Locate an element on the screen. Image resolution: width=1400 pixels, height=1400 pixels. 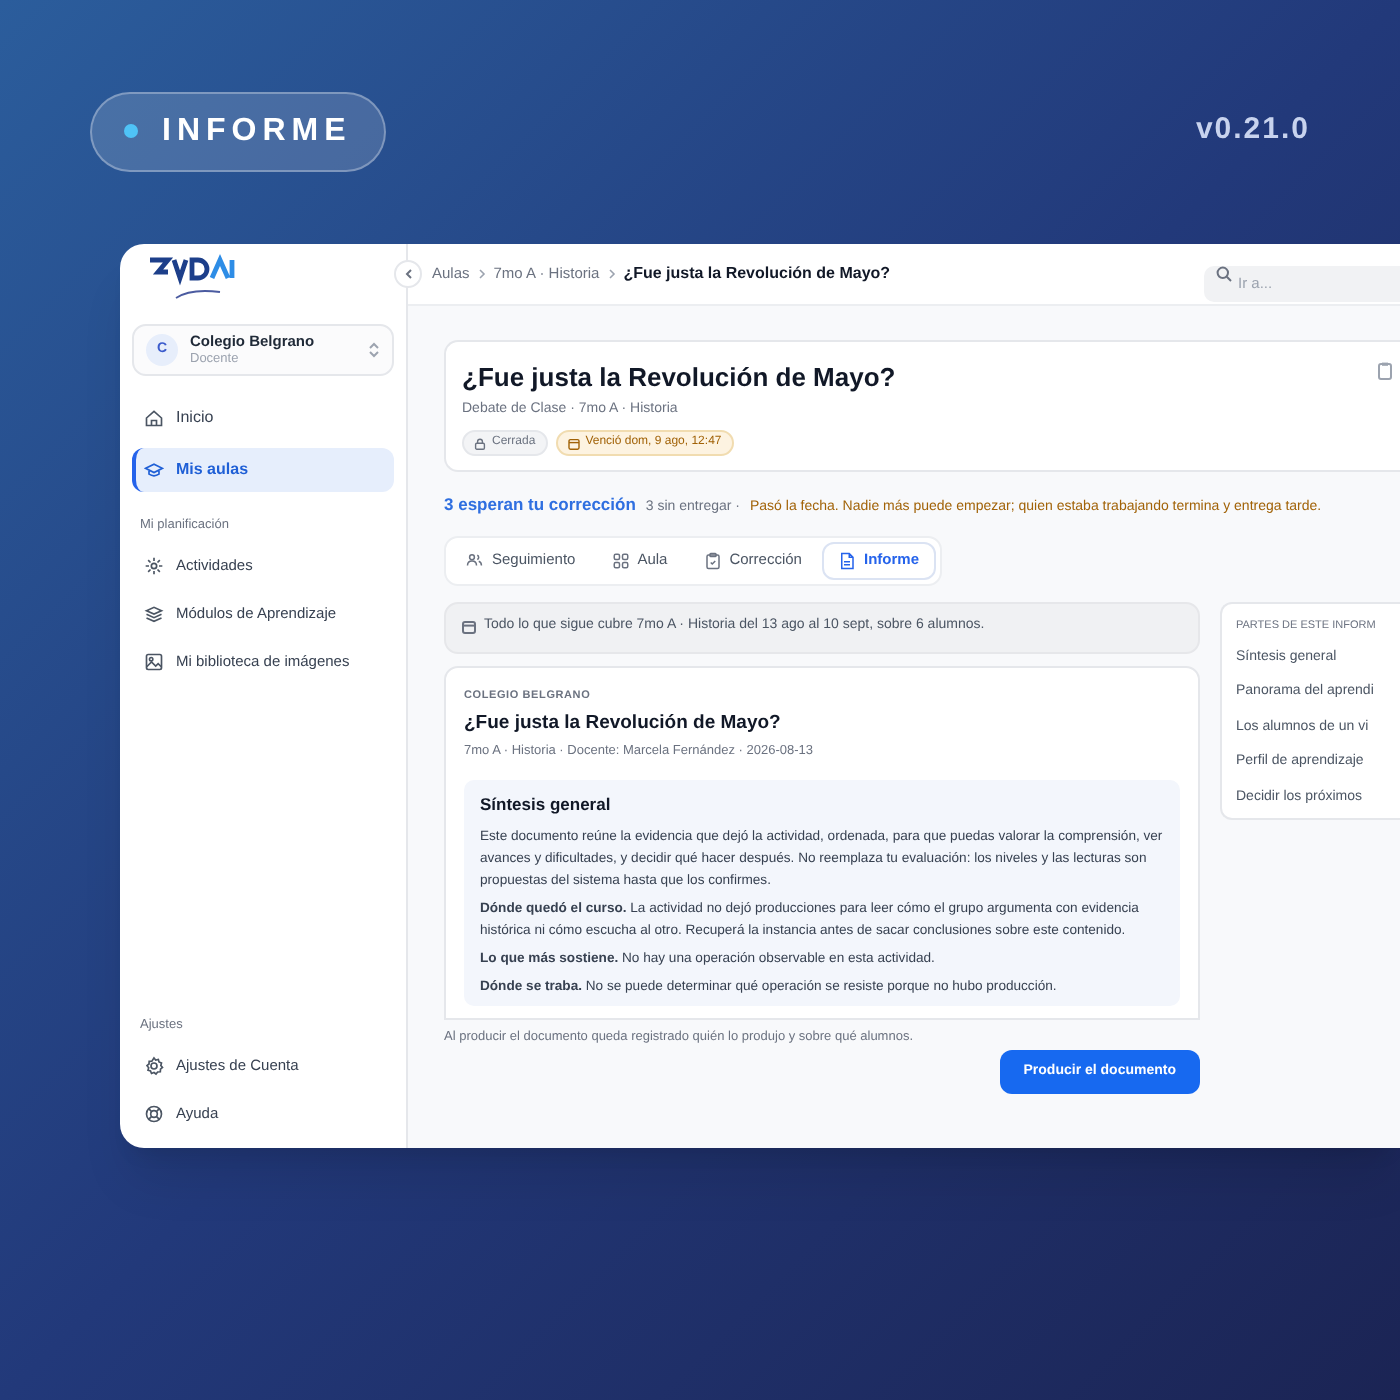
chevron-left-icon is located at coordinates (408, 274).